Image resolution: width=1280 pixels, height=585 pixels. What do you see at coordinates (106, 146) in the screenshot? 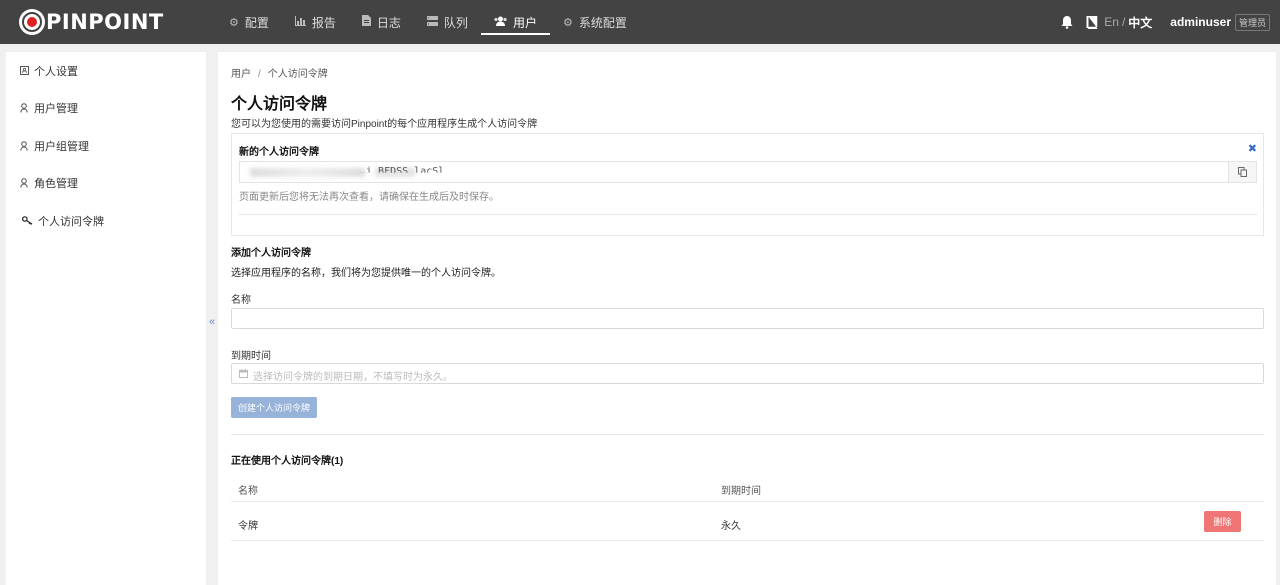
I see `sidebar-item-user-group-management: 用户组管理` at bounding box center [106, 146].